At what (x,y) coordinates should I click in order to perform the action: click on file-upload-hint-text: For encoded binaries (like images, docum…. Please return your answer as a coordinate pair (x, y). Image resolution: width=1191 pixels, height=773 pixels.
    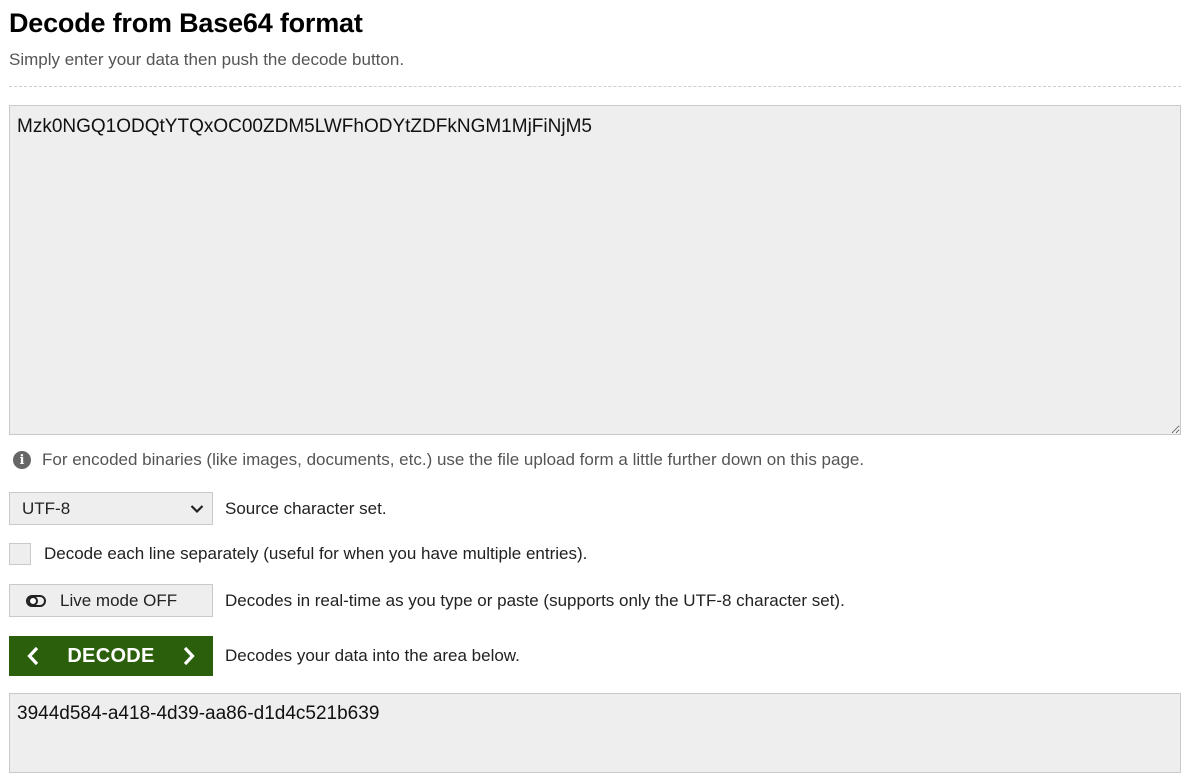
    Looking at the image, I should click on (453, 459).